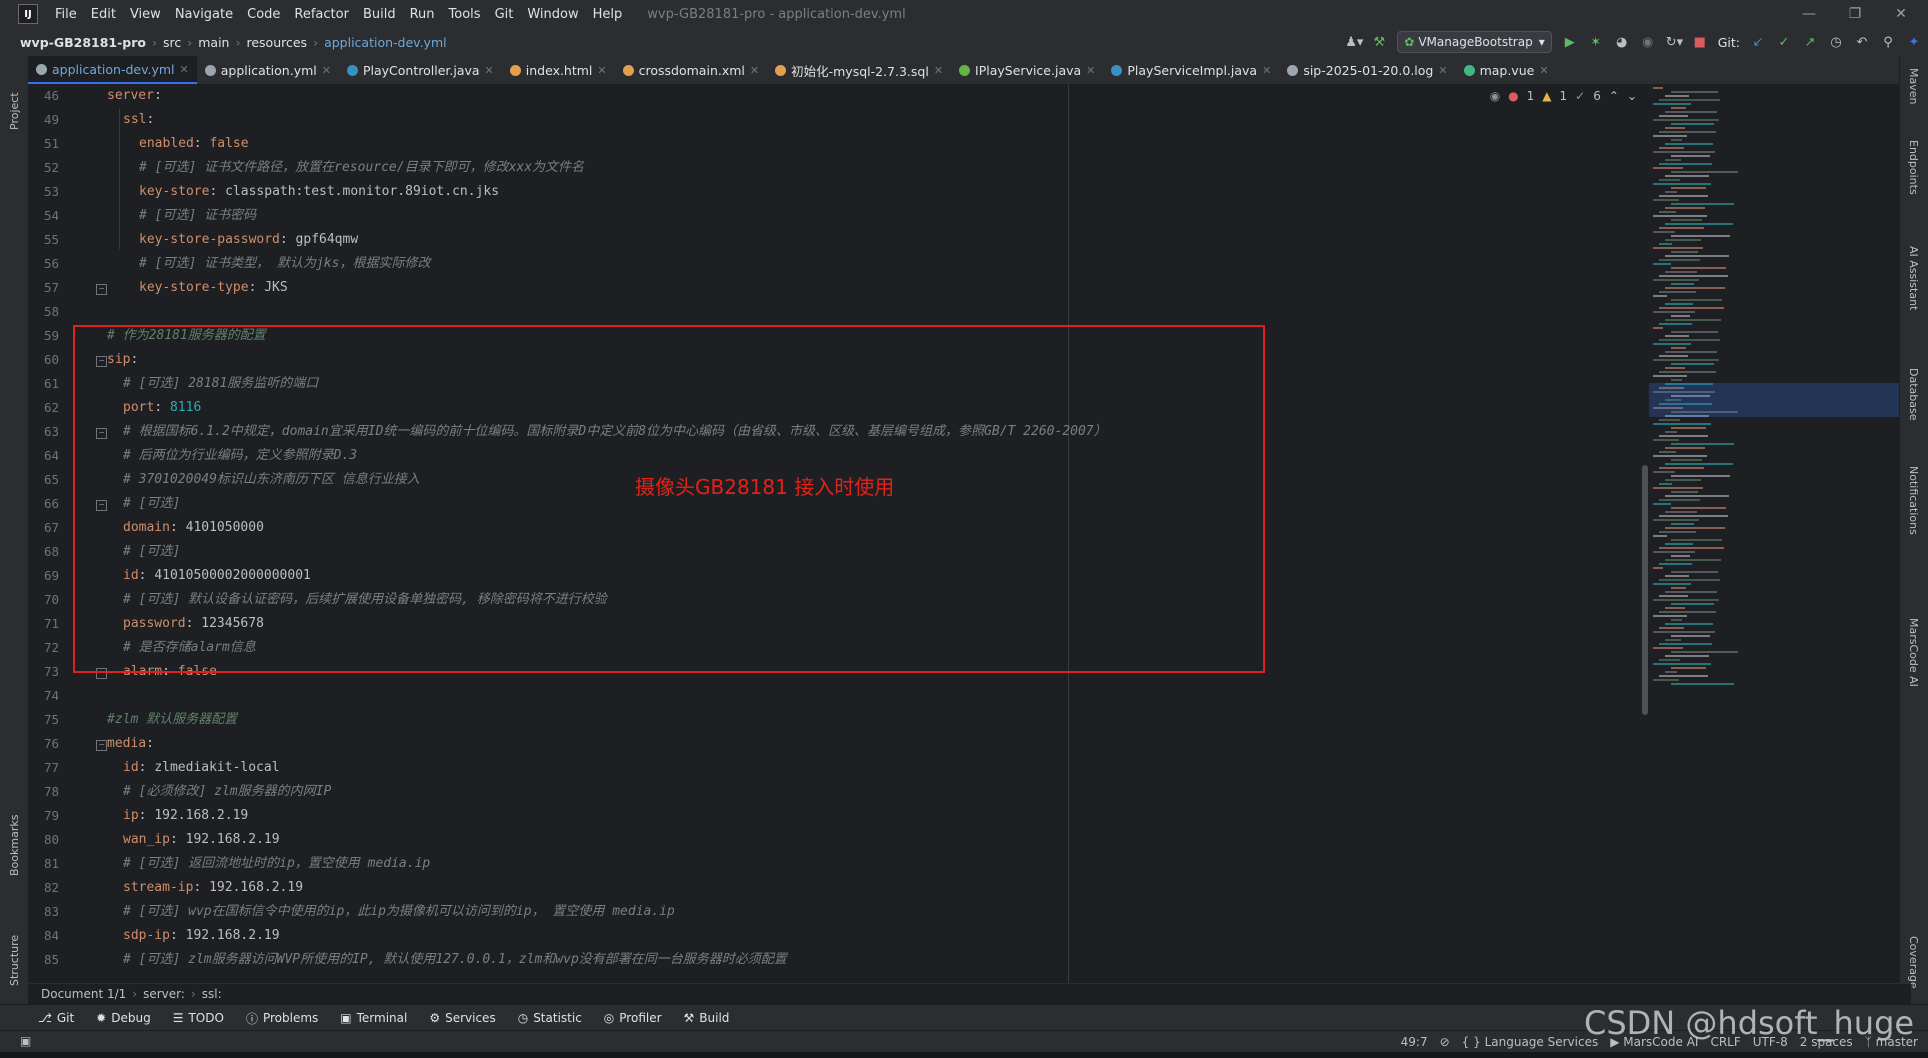  What do you see at coordinates (385, 42) in the screenshot?
I see `breadcrumb-item: application-dev.yml` at bounding box center [385, 42].